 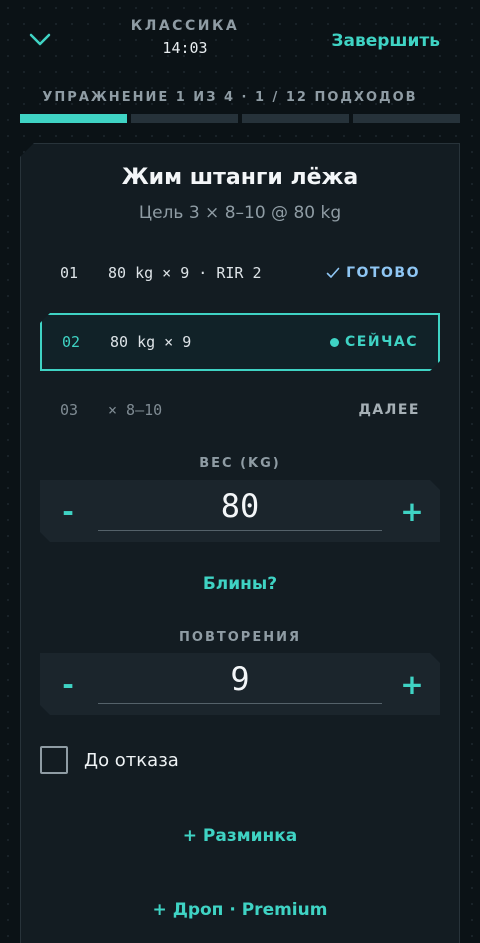 I want to click on set-status: ДАЛЕЕ, so click(x=389, y=410).